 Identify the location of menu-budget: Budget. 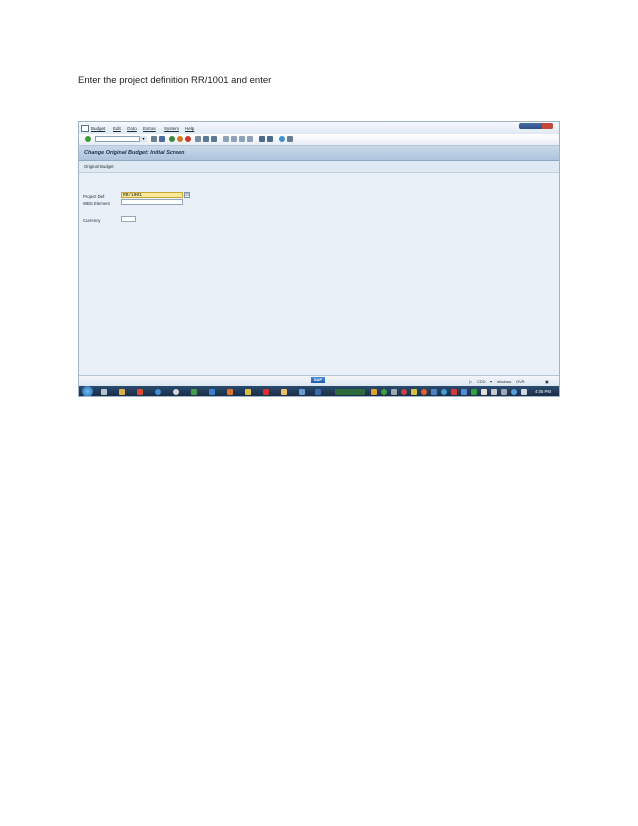
(98, 128).